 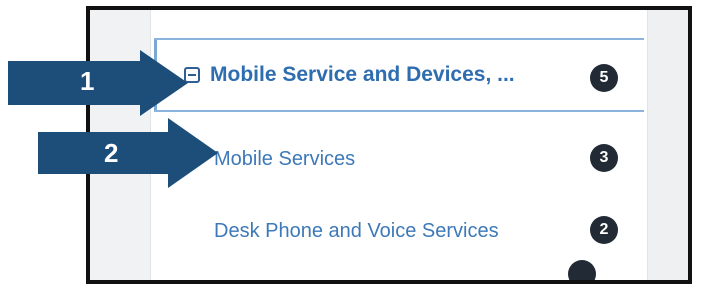 I want to click on subcategory-count-badge: 2, so click(x=604, y=230).